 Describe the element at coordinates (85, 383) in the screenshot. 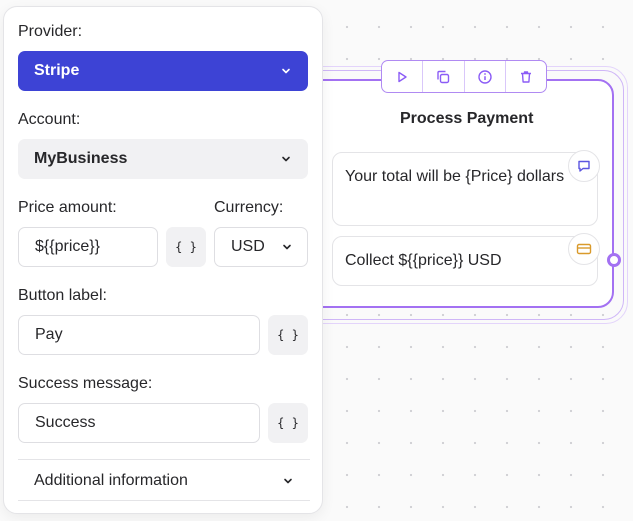

I see `success-message-label: Success message:` at that location.